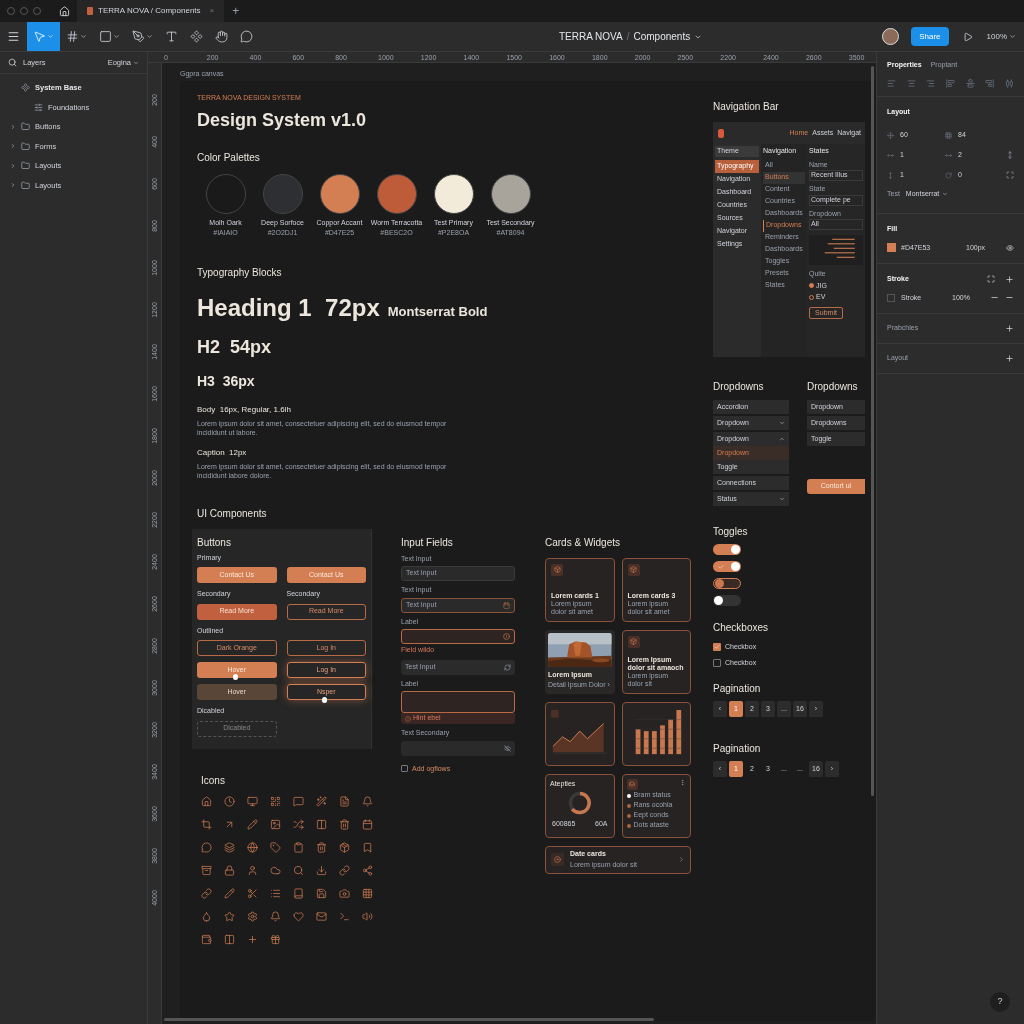 This screenshot has height=1024, width=1024. I want to click on sliders-icon, so click(38, 107).